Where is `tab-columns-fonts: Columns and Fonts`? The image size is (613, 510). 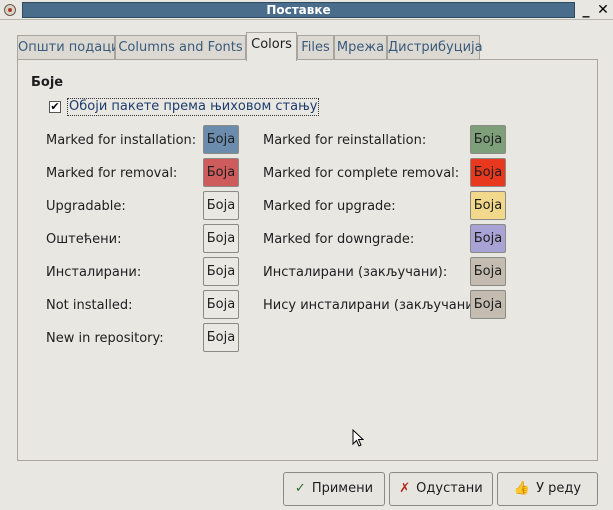
tab-columns-fonts: Columns and Fonts is located at coordinates (180, 47).